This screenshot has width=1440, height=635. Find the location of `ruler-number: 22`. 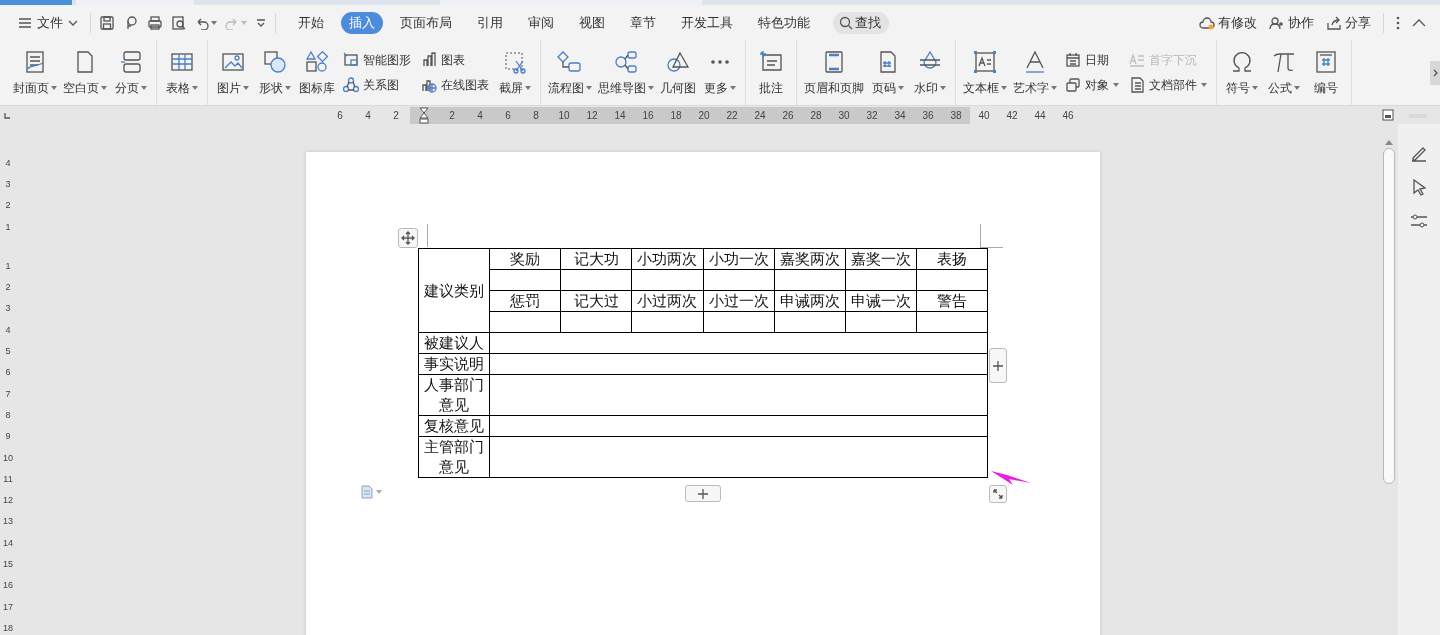

ruler-number: 22 is located at coordinates (732, 116).